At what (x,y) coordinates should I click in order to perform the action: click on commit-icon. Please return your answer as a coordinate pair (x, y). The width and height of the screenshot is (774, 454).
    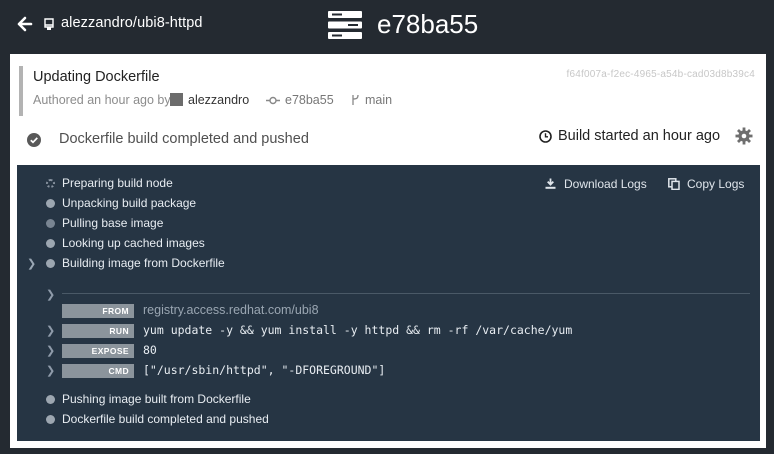
    Looking at the image, I should click on (273, 100).